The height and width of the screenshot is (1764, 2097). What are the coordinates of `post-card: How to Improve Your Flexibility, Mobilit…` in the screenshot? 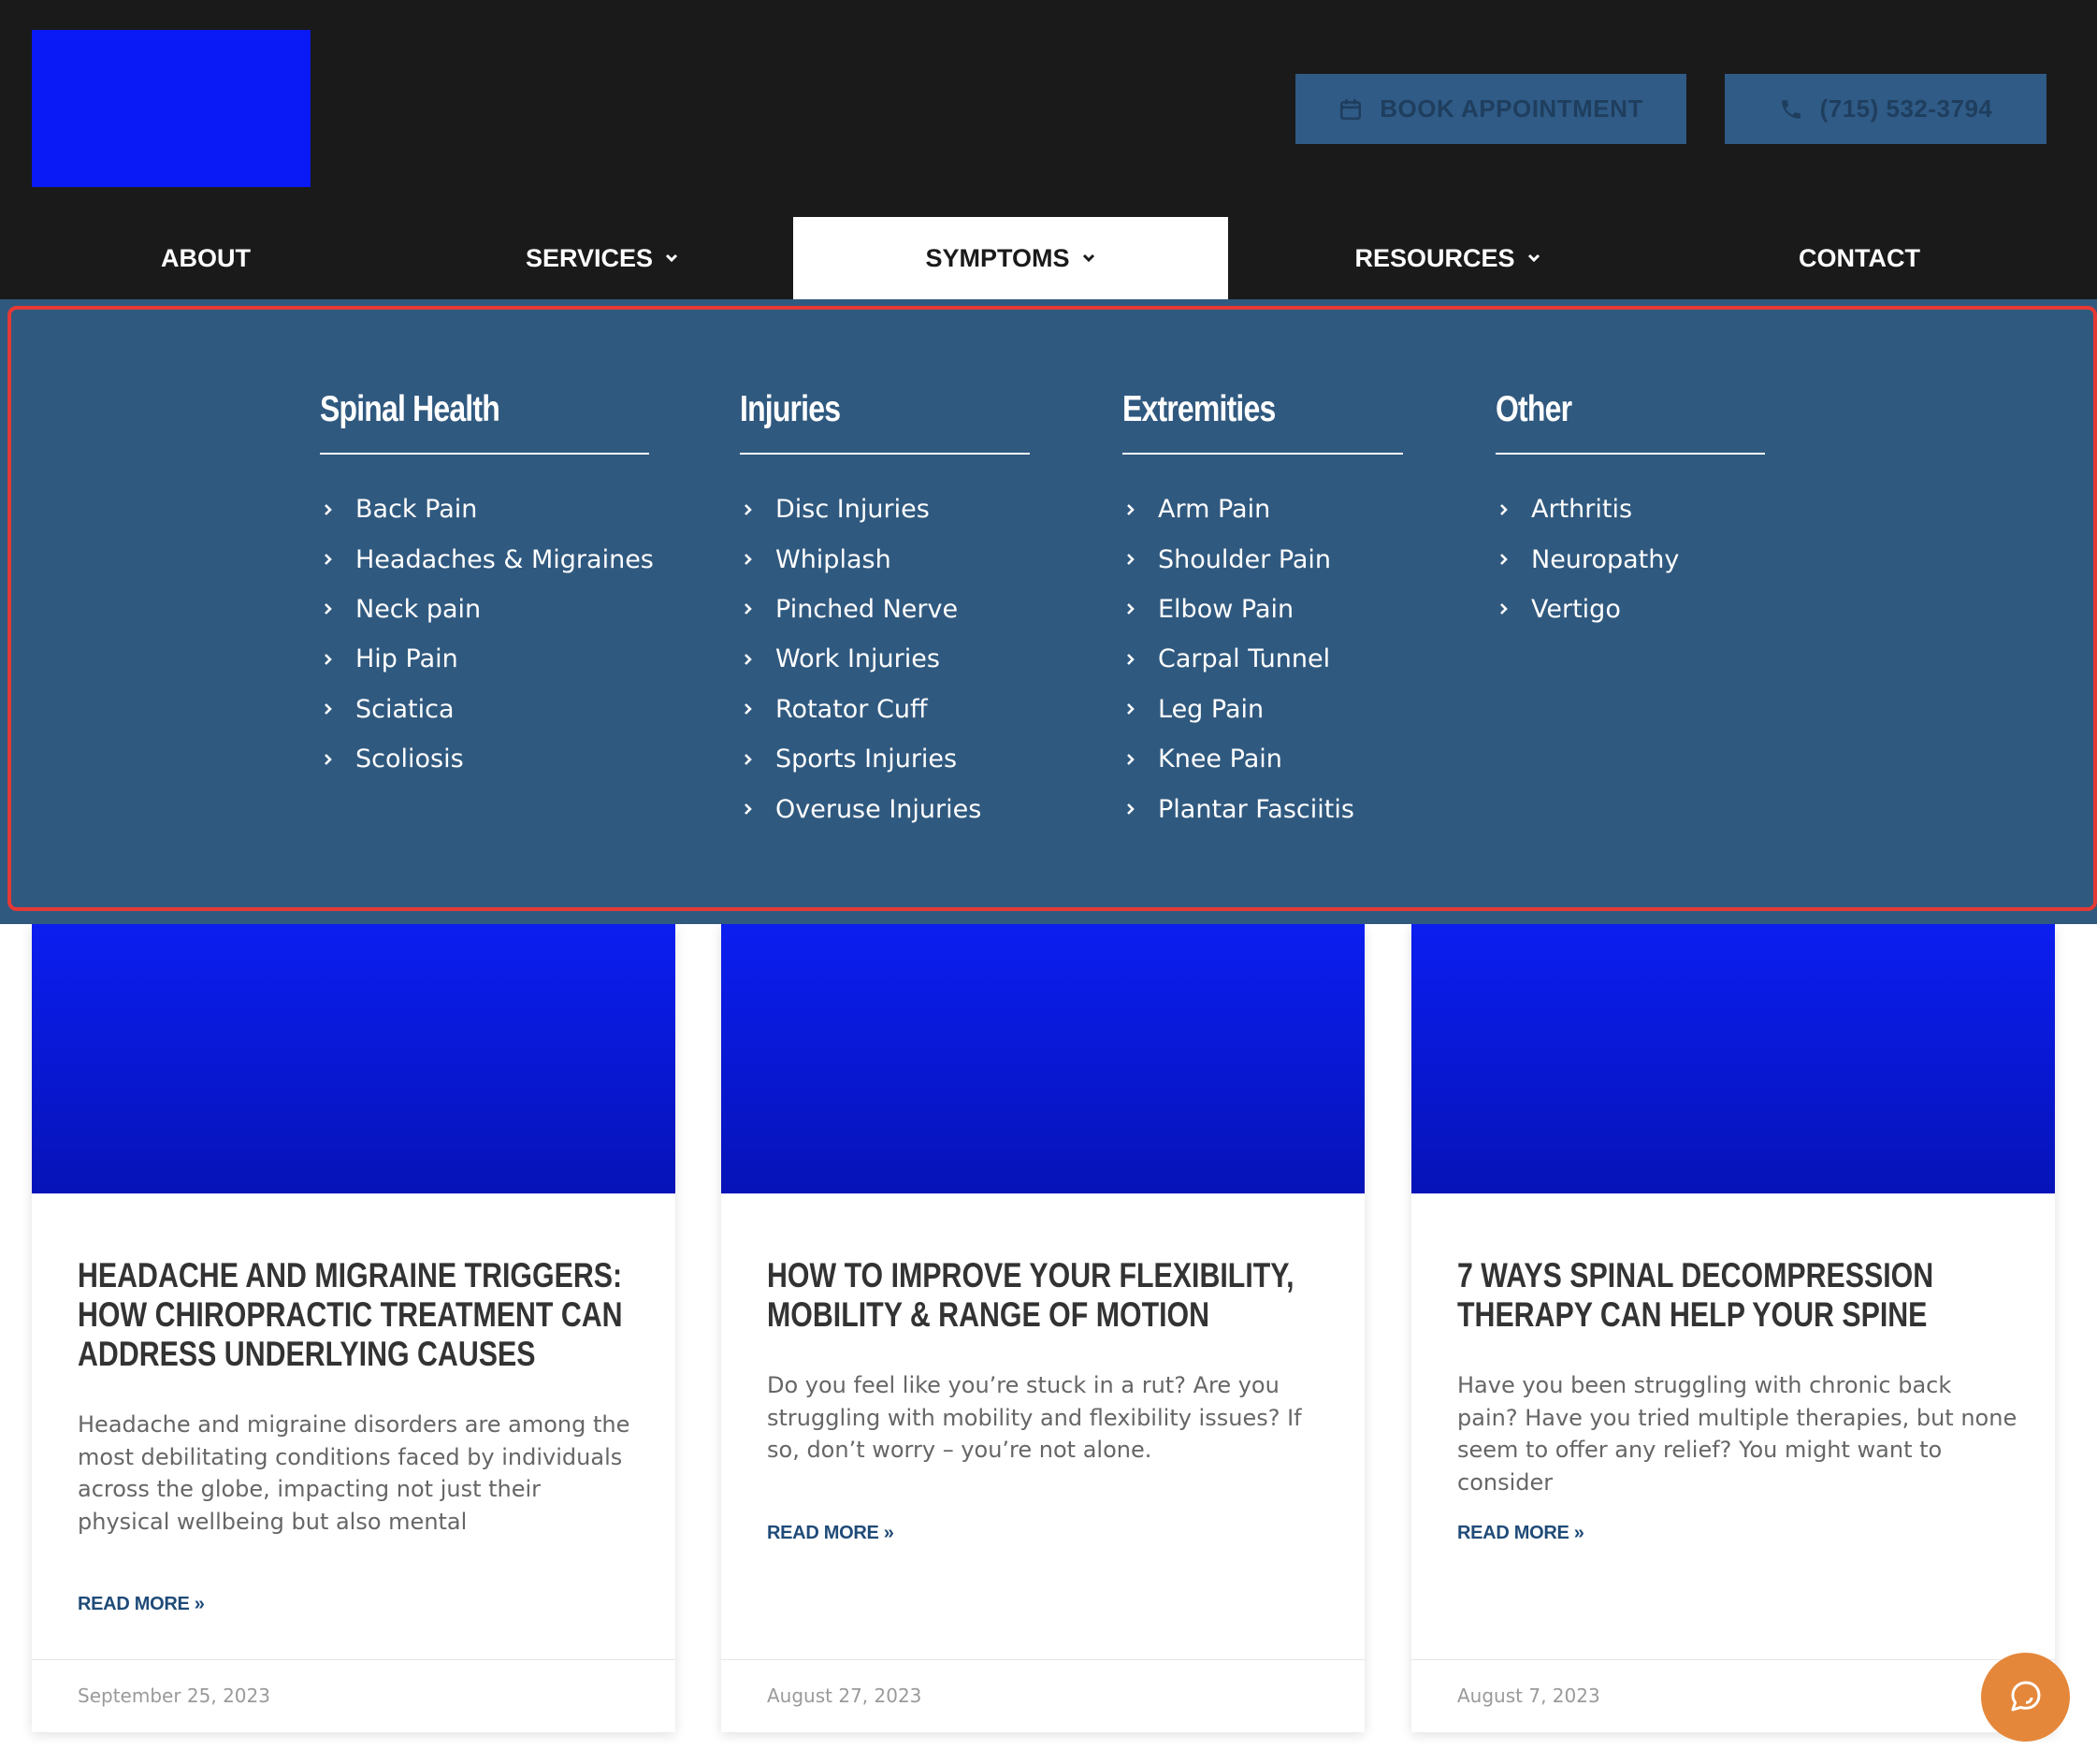 It's located at (1043, 1328).